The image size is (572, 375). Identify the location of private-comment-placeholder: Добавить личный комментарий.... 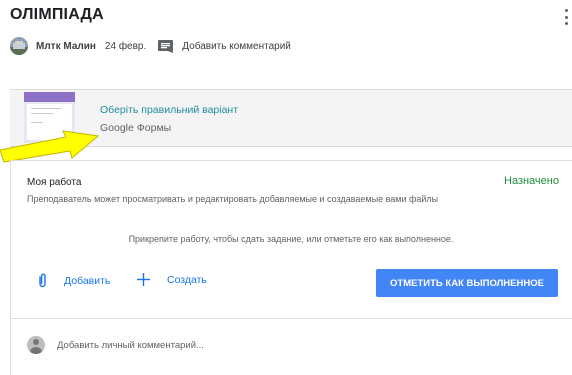
(130, 345).